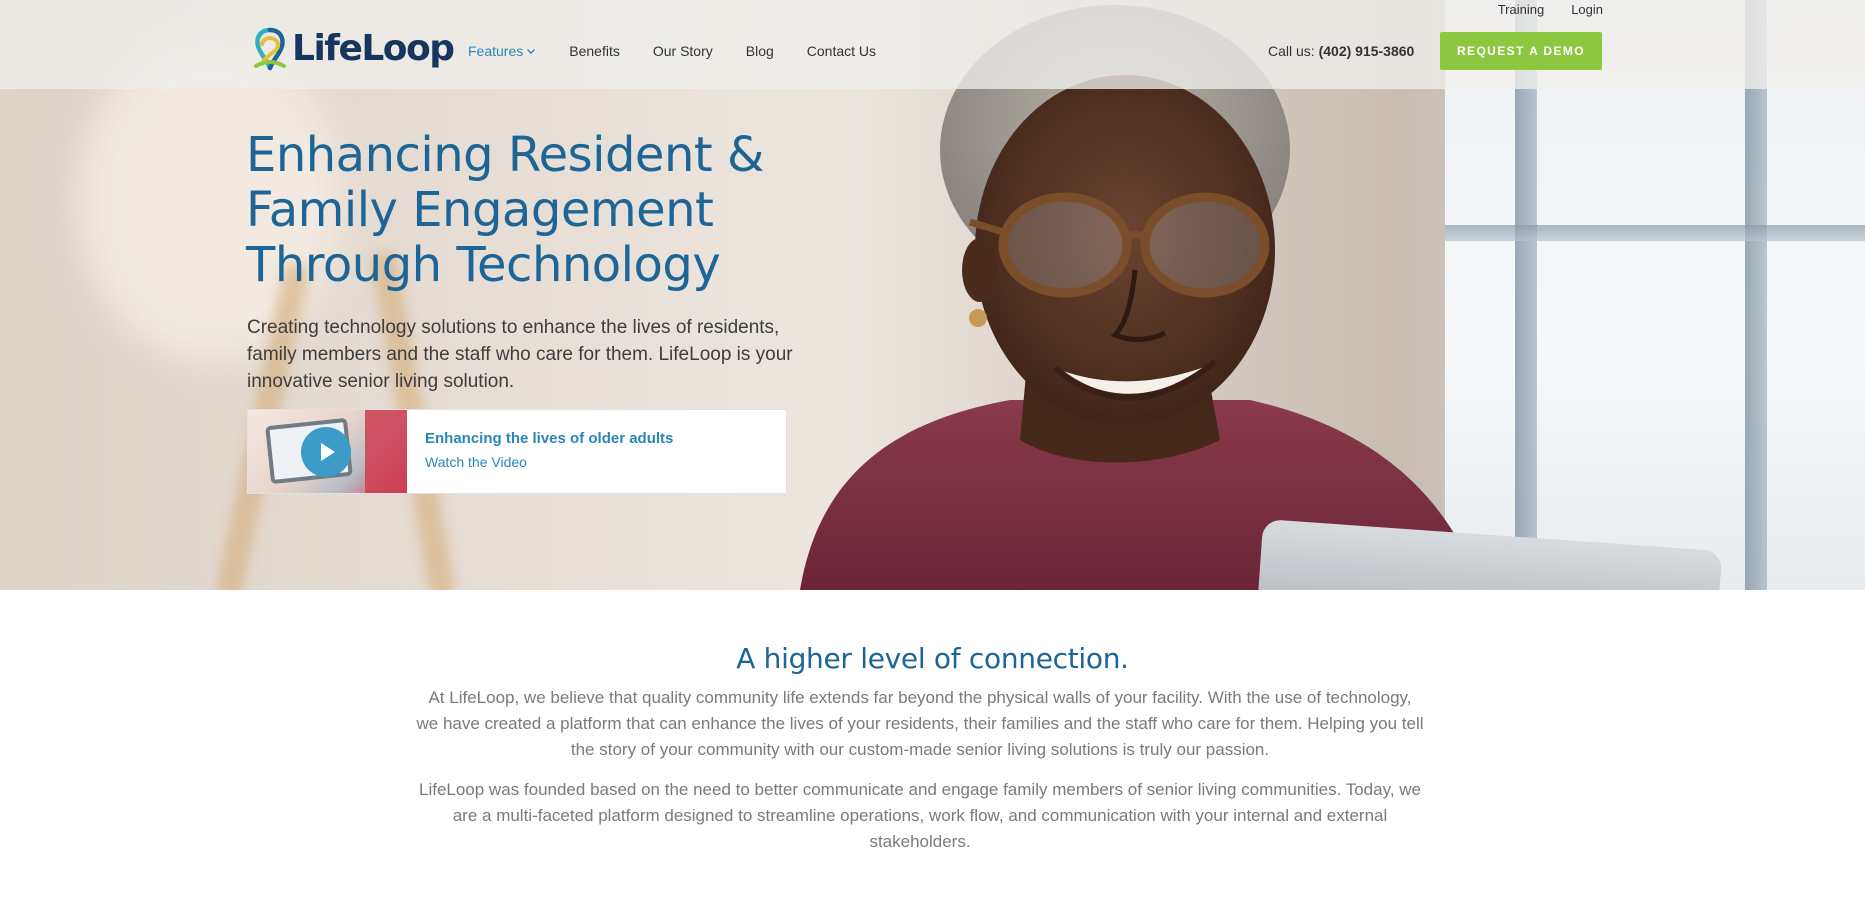 The width and height of the screenshot is (1865, 900). I want to click on nav-item-contact-us: Contact Us, so click(841, 51).